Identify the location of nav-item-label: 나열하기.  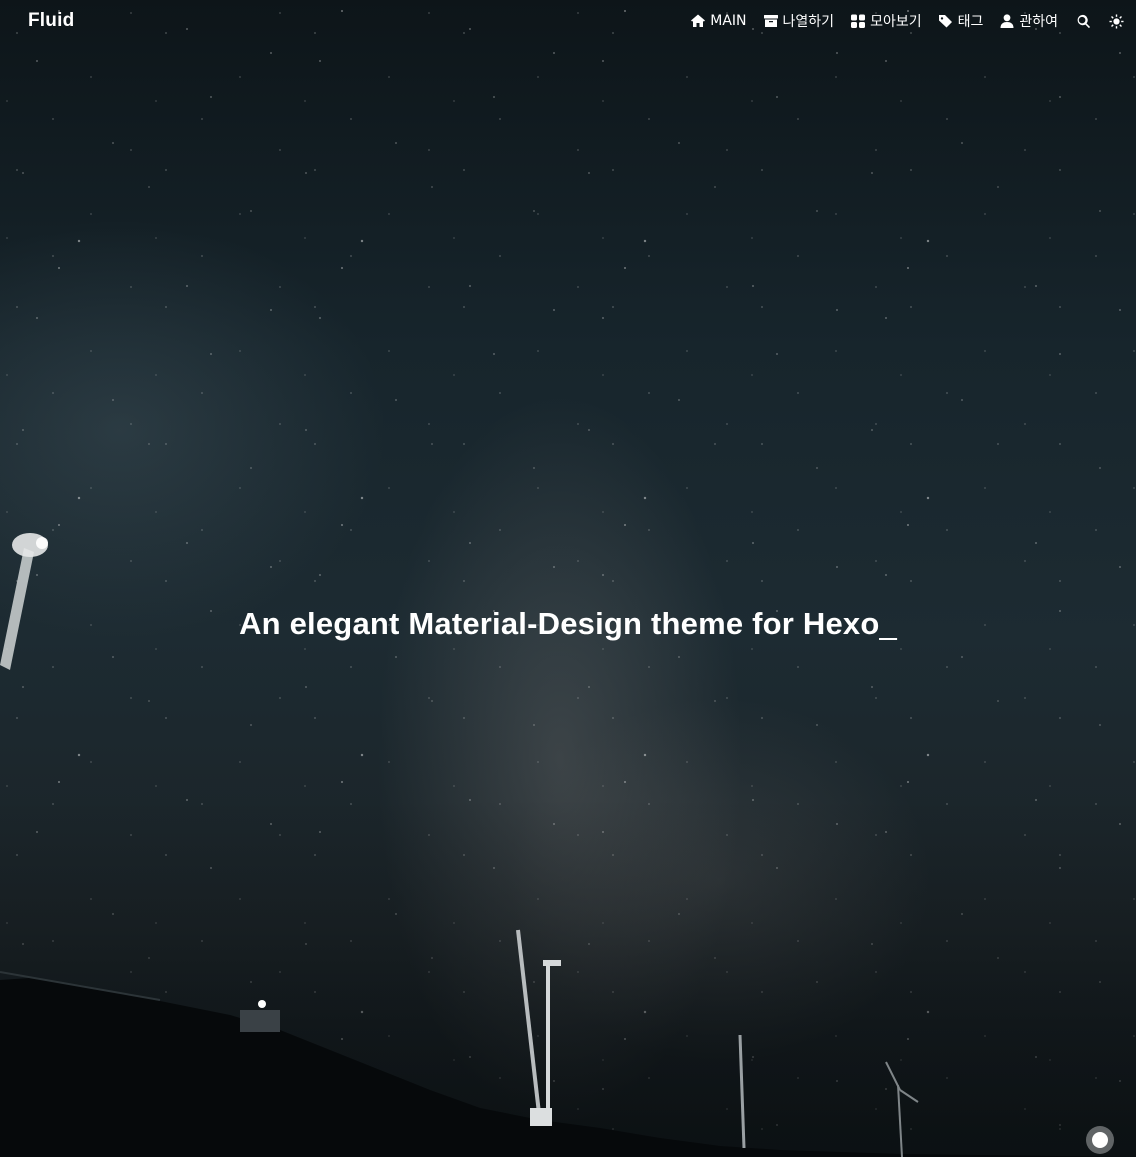
(808, 22).